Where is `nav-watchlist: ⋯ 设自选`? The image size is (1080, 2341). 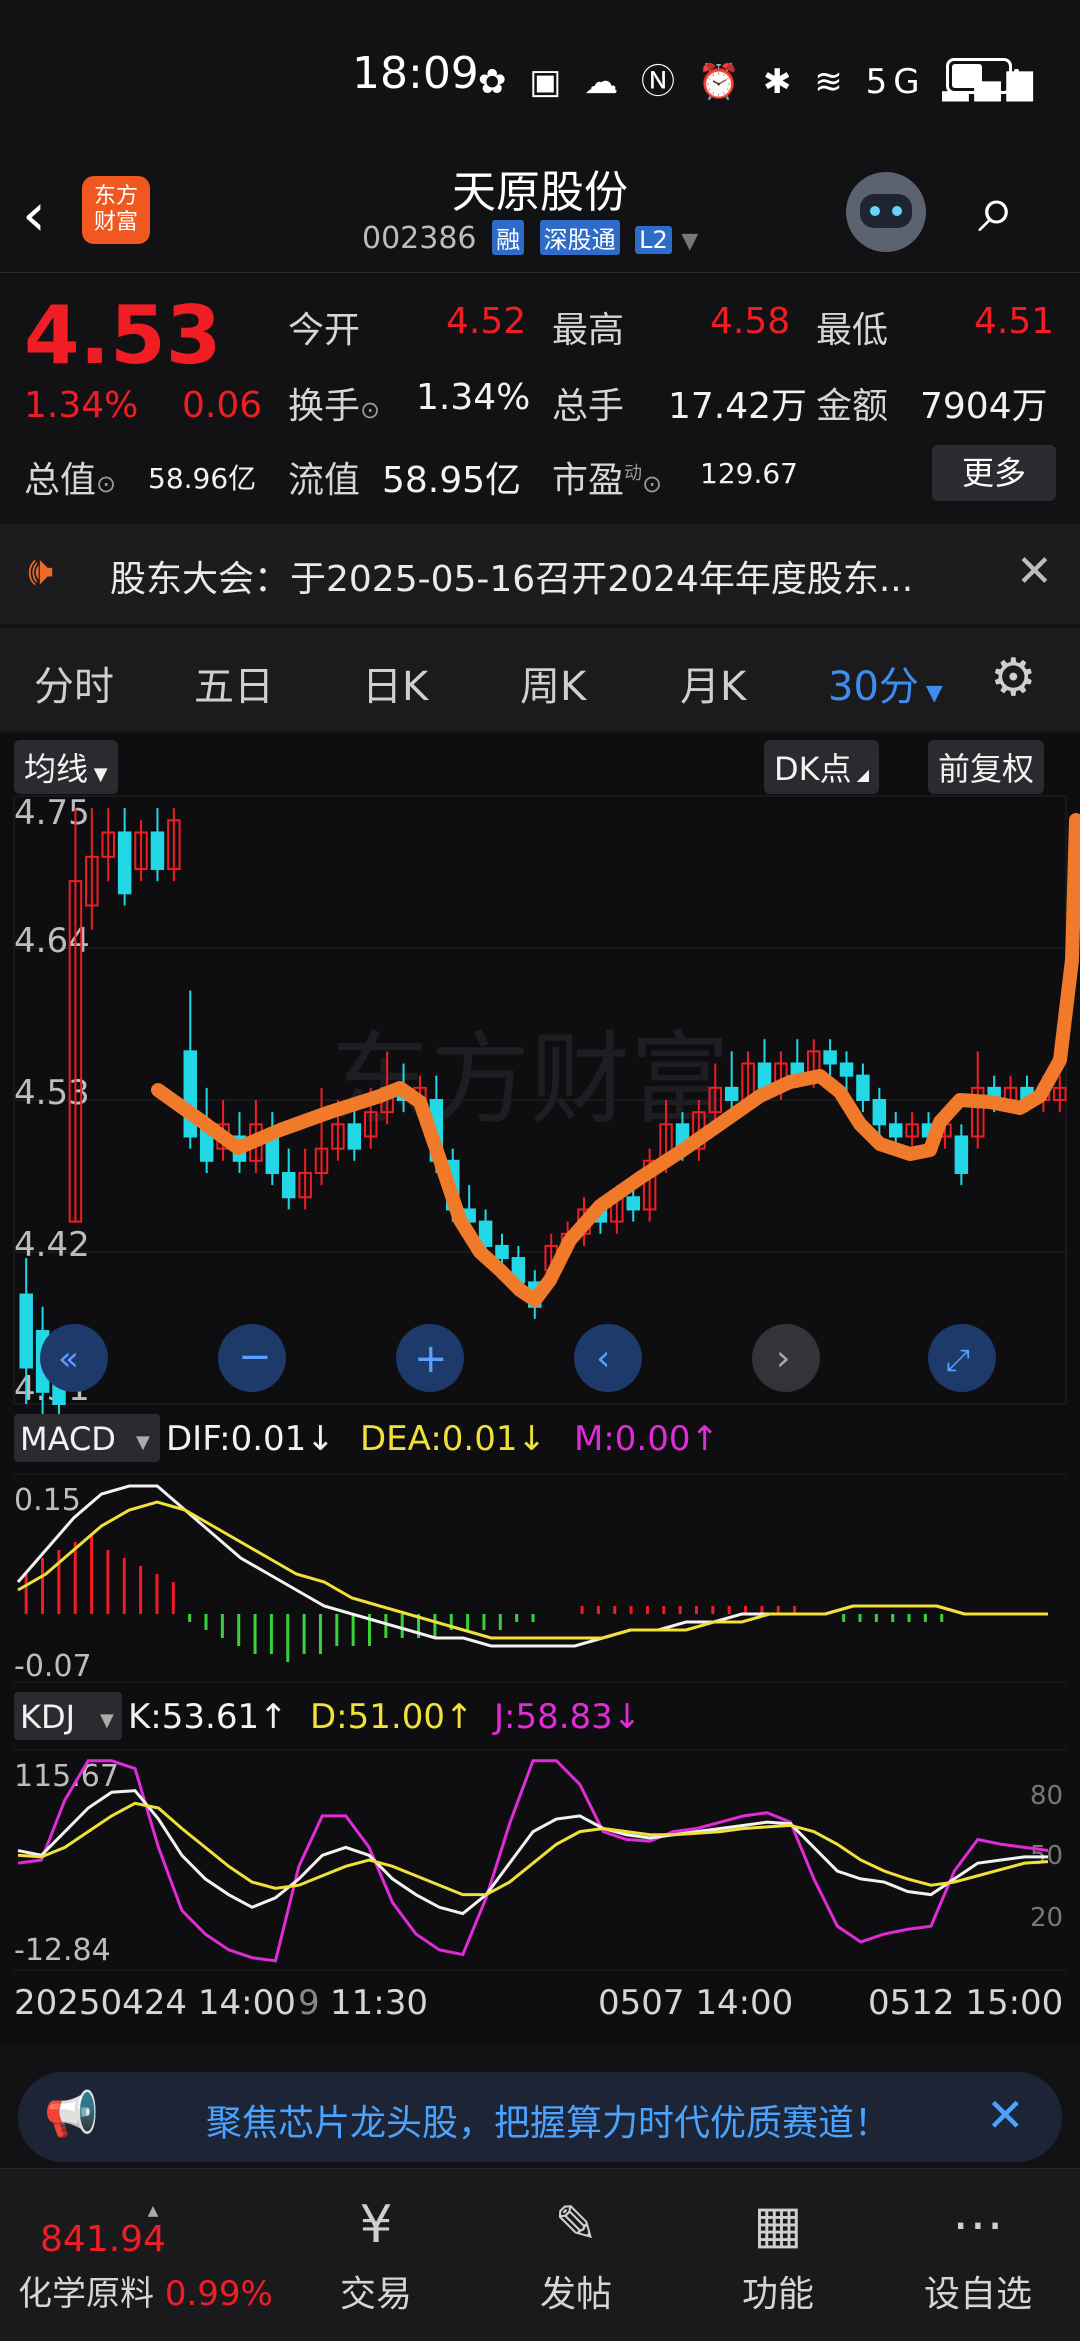
nav-watchlist: ⋯ 设自选 is located at coordinates (978, 2243).